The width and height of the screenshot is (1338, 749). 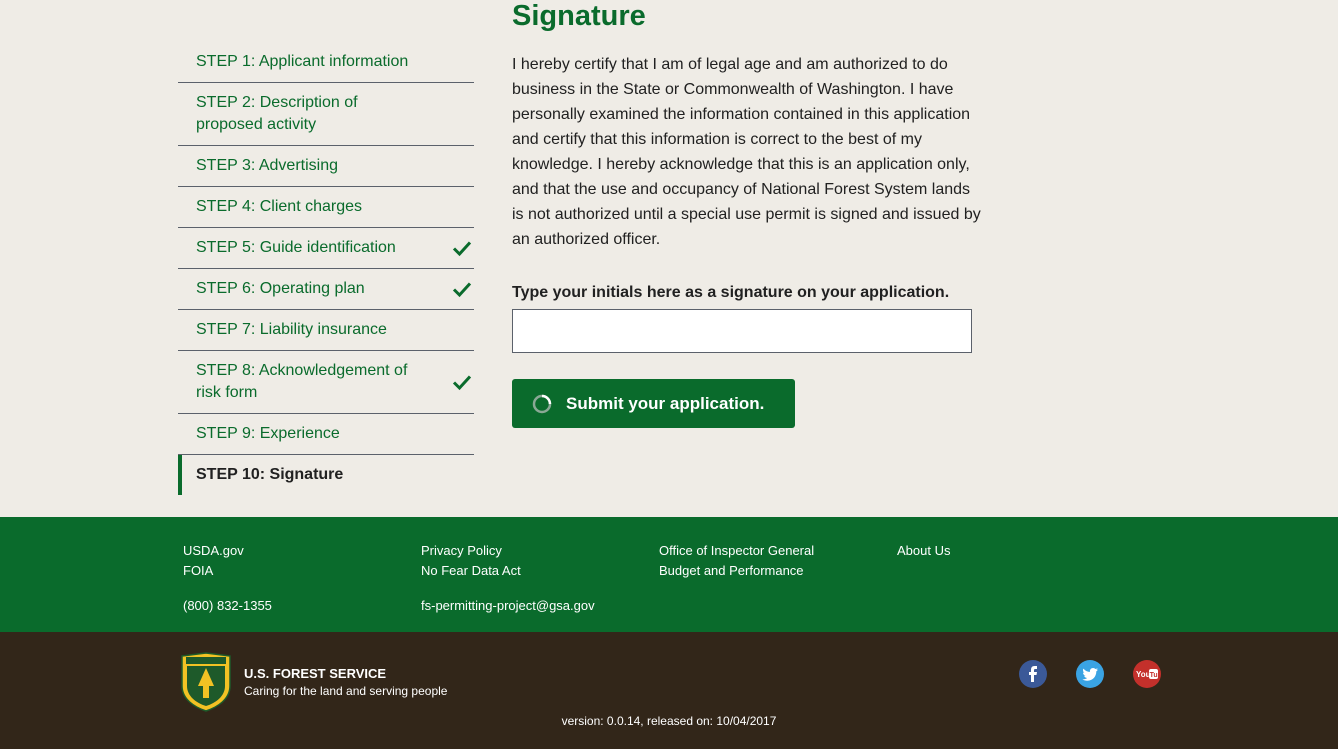 I want to click on step-6-link: STEP 6: Operating plan, so click(x=326, y=289).